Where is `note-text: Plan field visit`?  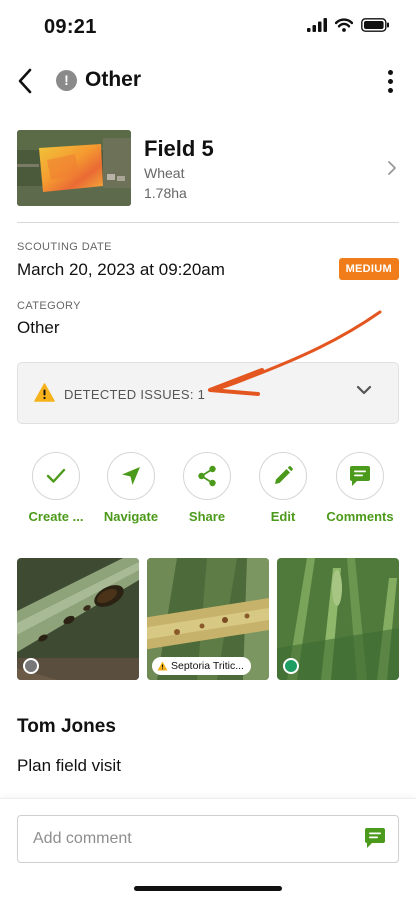
note-text: Plan field visit is located at coordinates (69, 765).